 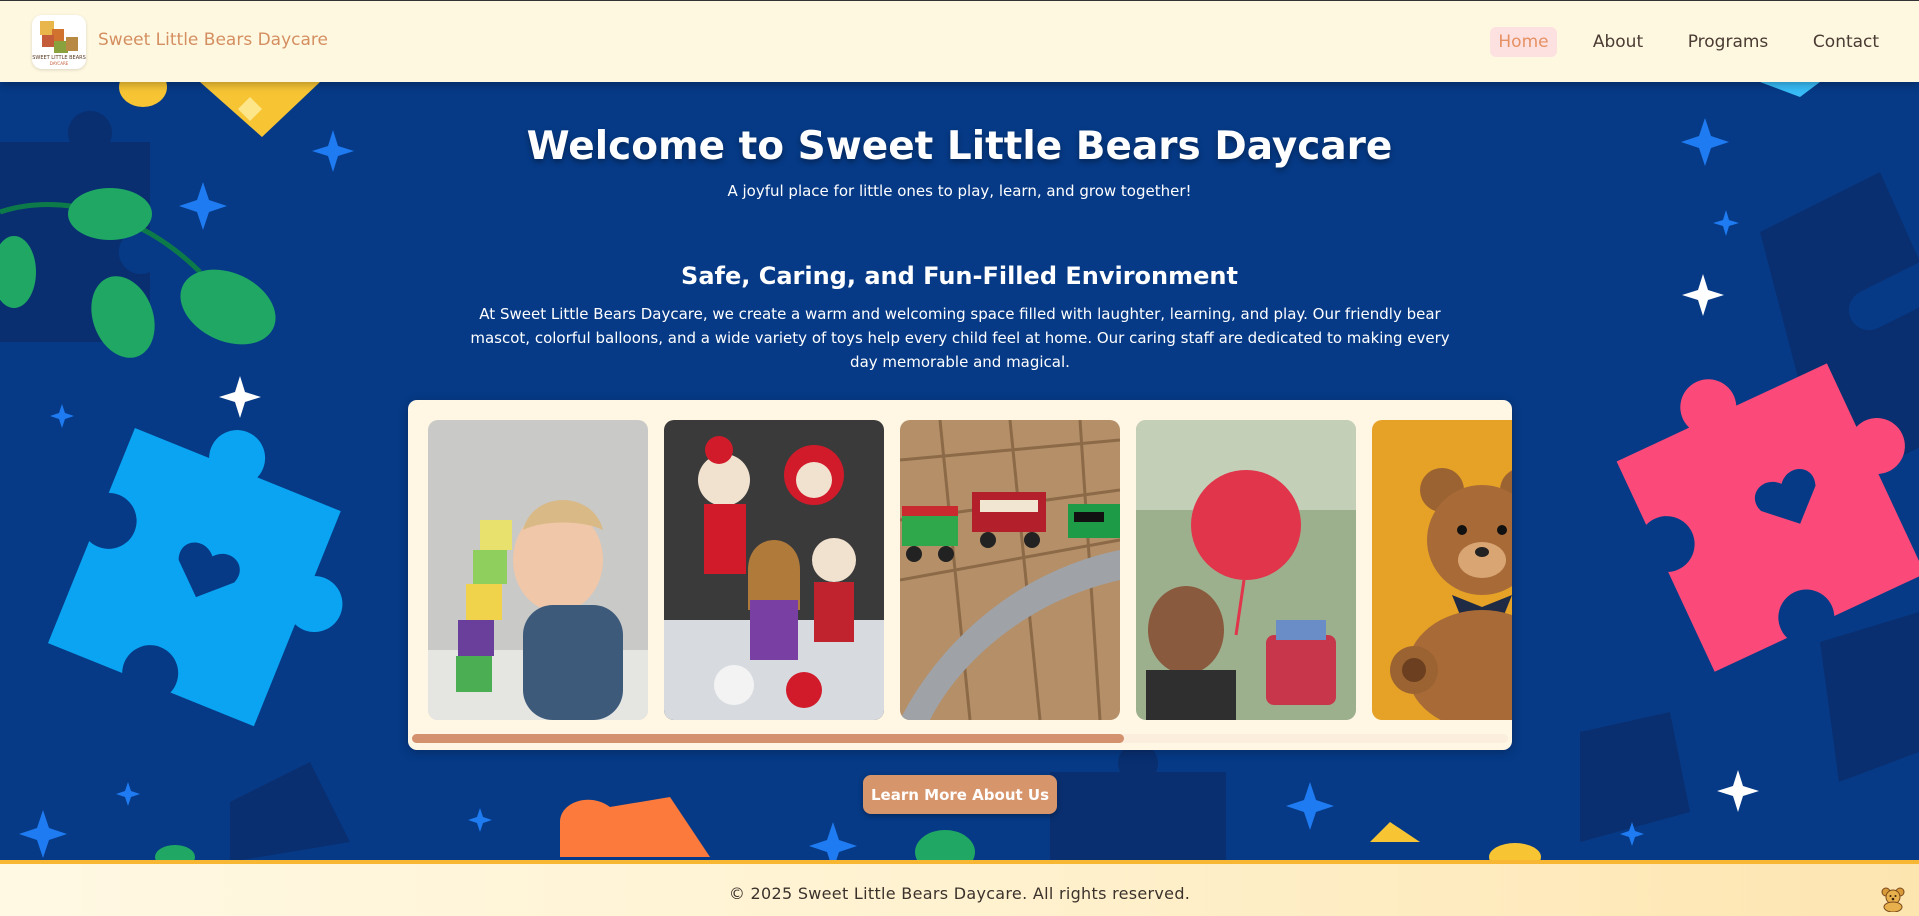 What do you see at coordinates (1442, 570) in the screenshot?
I see `gallery-photo-teddy` at bounding box center [1442, 570].